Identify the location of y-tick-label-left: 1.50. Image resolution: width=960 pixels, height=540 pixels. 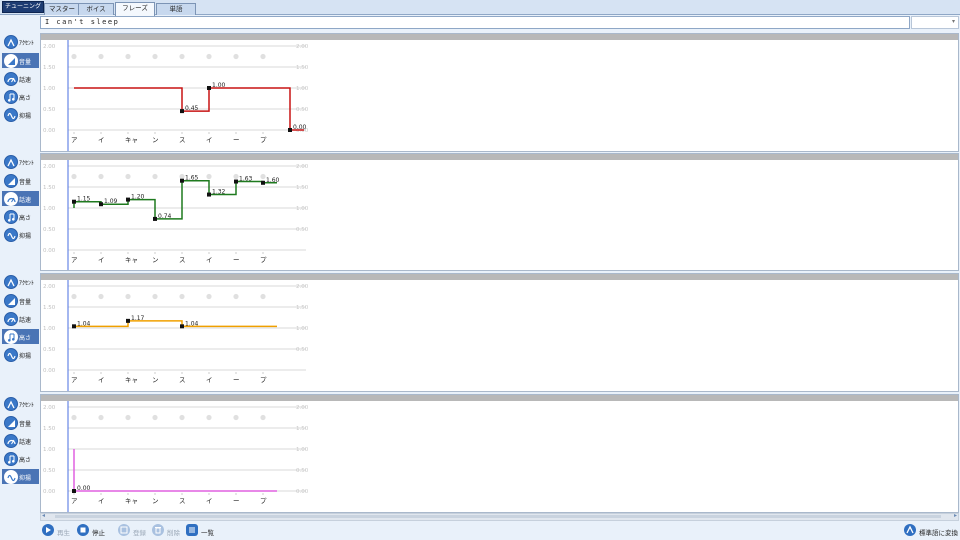
(49, 68).